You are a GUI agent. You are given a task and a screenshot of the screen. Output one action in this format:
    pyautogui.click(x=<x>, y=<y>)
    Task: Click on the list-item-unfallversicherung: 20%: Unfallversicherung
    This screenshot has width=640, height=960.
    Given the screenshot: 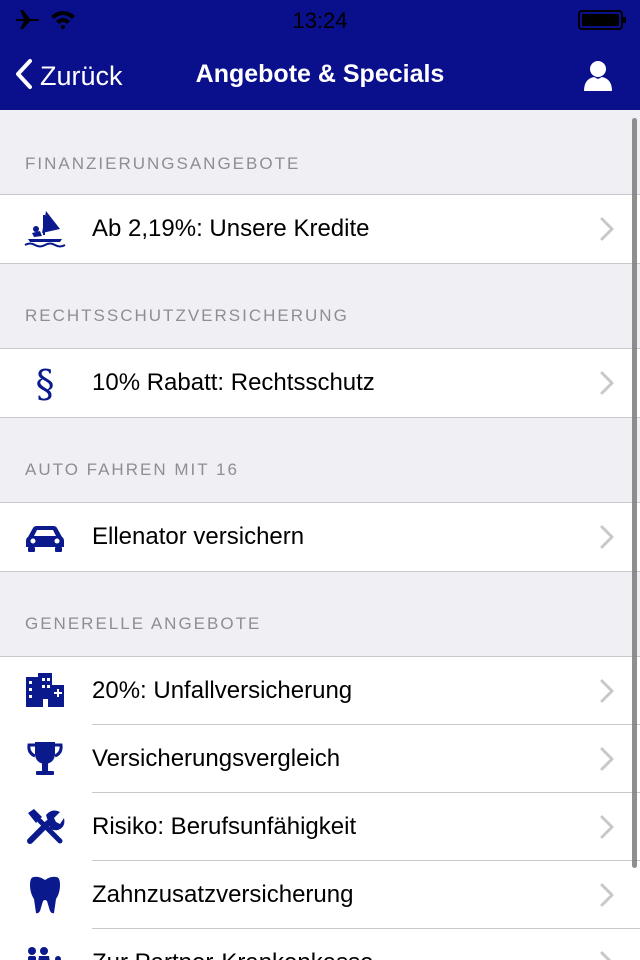 What is the action you would take?
    pyautogui.click(x=320, y=691)
    